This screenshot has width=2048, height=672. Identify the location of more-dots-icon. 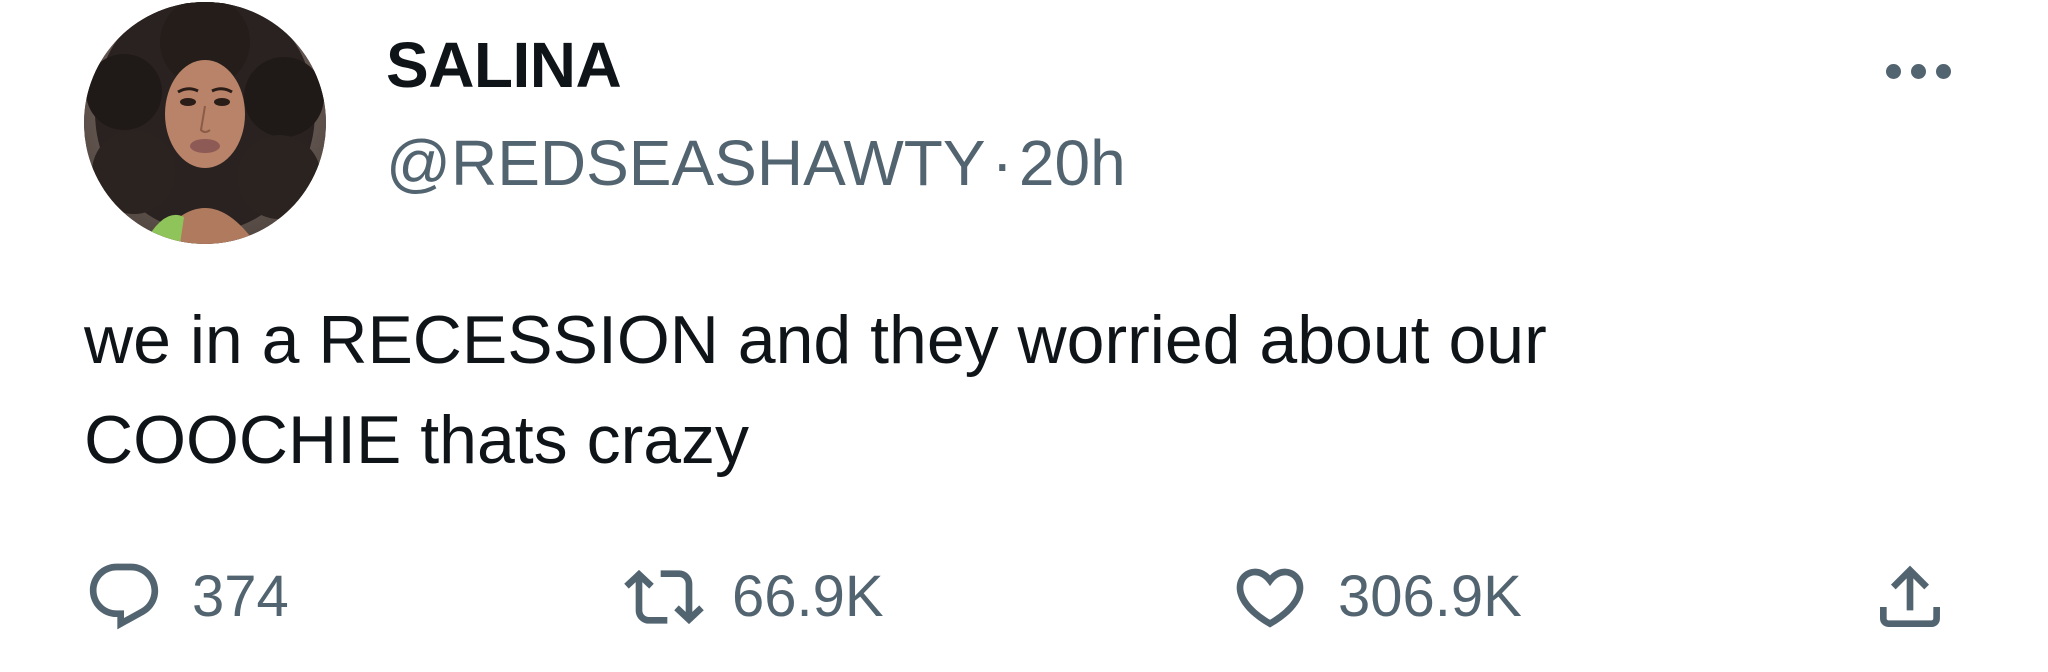
(1893, 71).